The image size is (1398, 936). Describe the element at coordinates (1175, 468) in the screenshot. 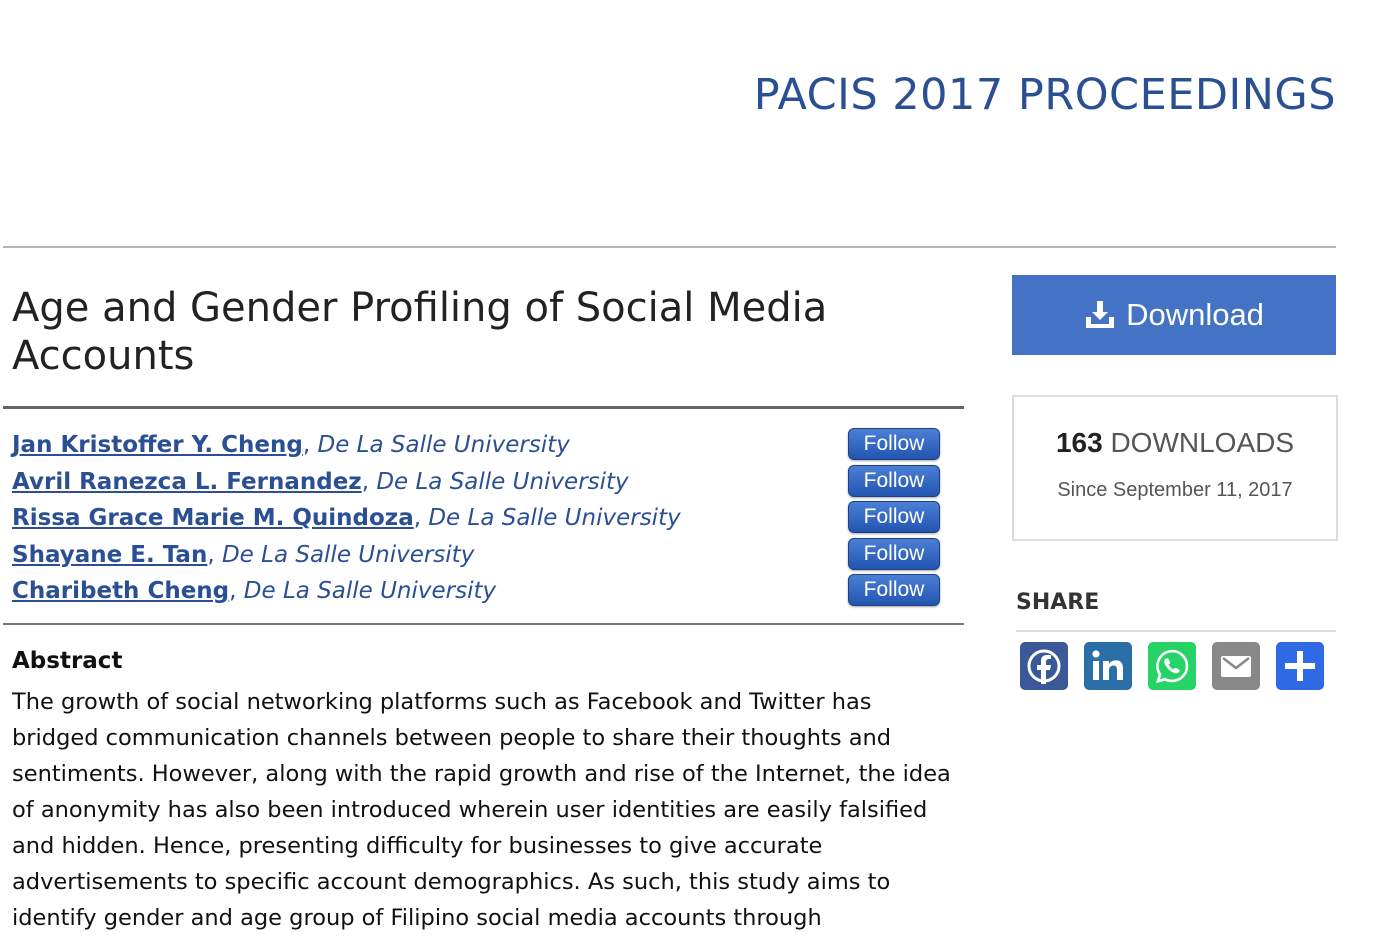

I see `downloads-counter: 163 DOWNLOADS Since September 11, 2017` at that location.